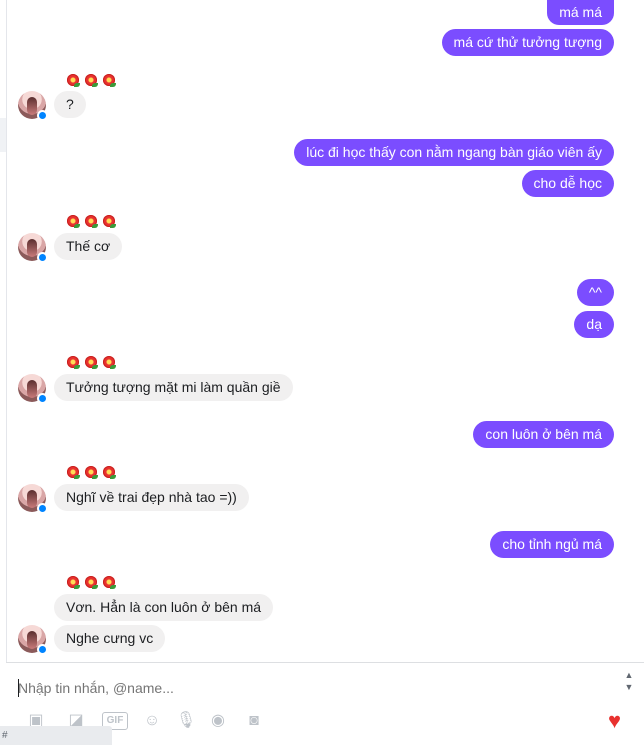 Image resolution: width=644 pixels, height=746 pixels. Describe the element at coordinates (567, 183) in the screenshot. I see `message-outgoing: cho dễ học` at that location.